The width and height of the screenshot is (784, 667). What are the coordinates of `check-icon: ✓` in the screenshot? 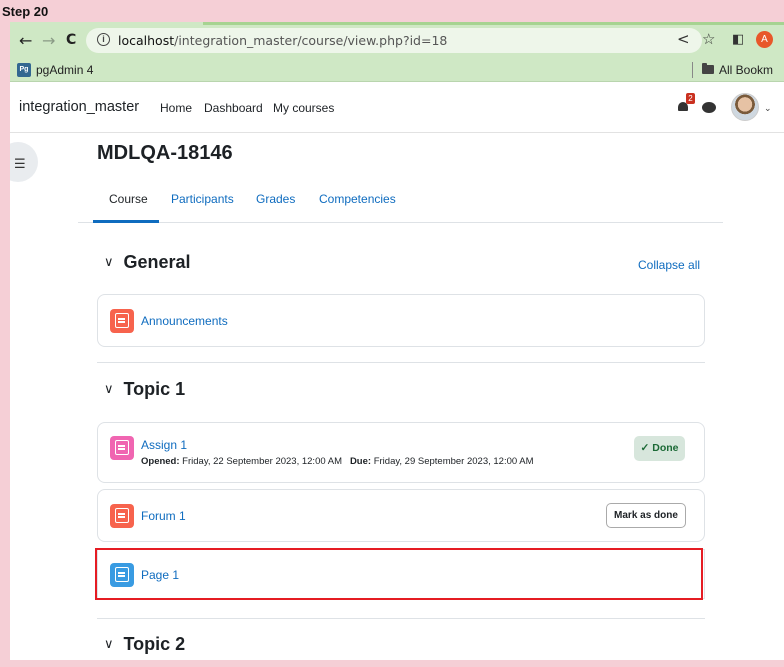 It's located at (645, 448).